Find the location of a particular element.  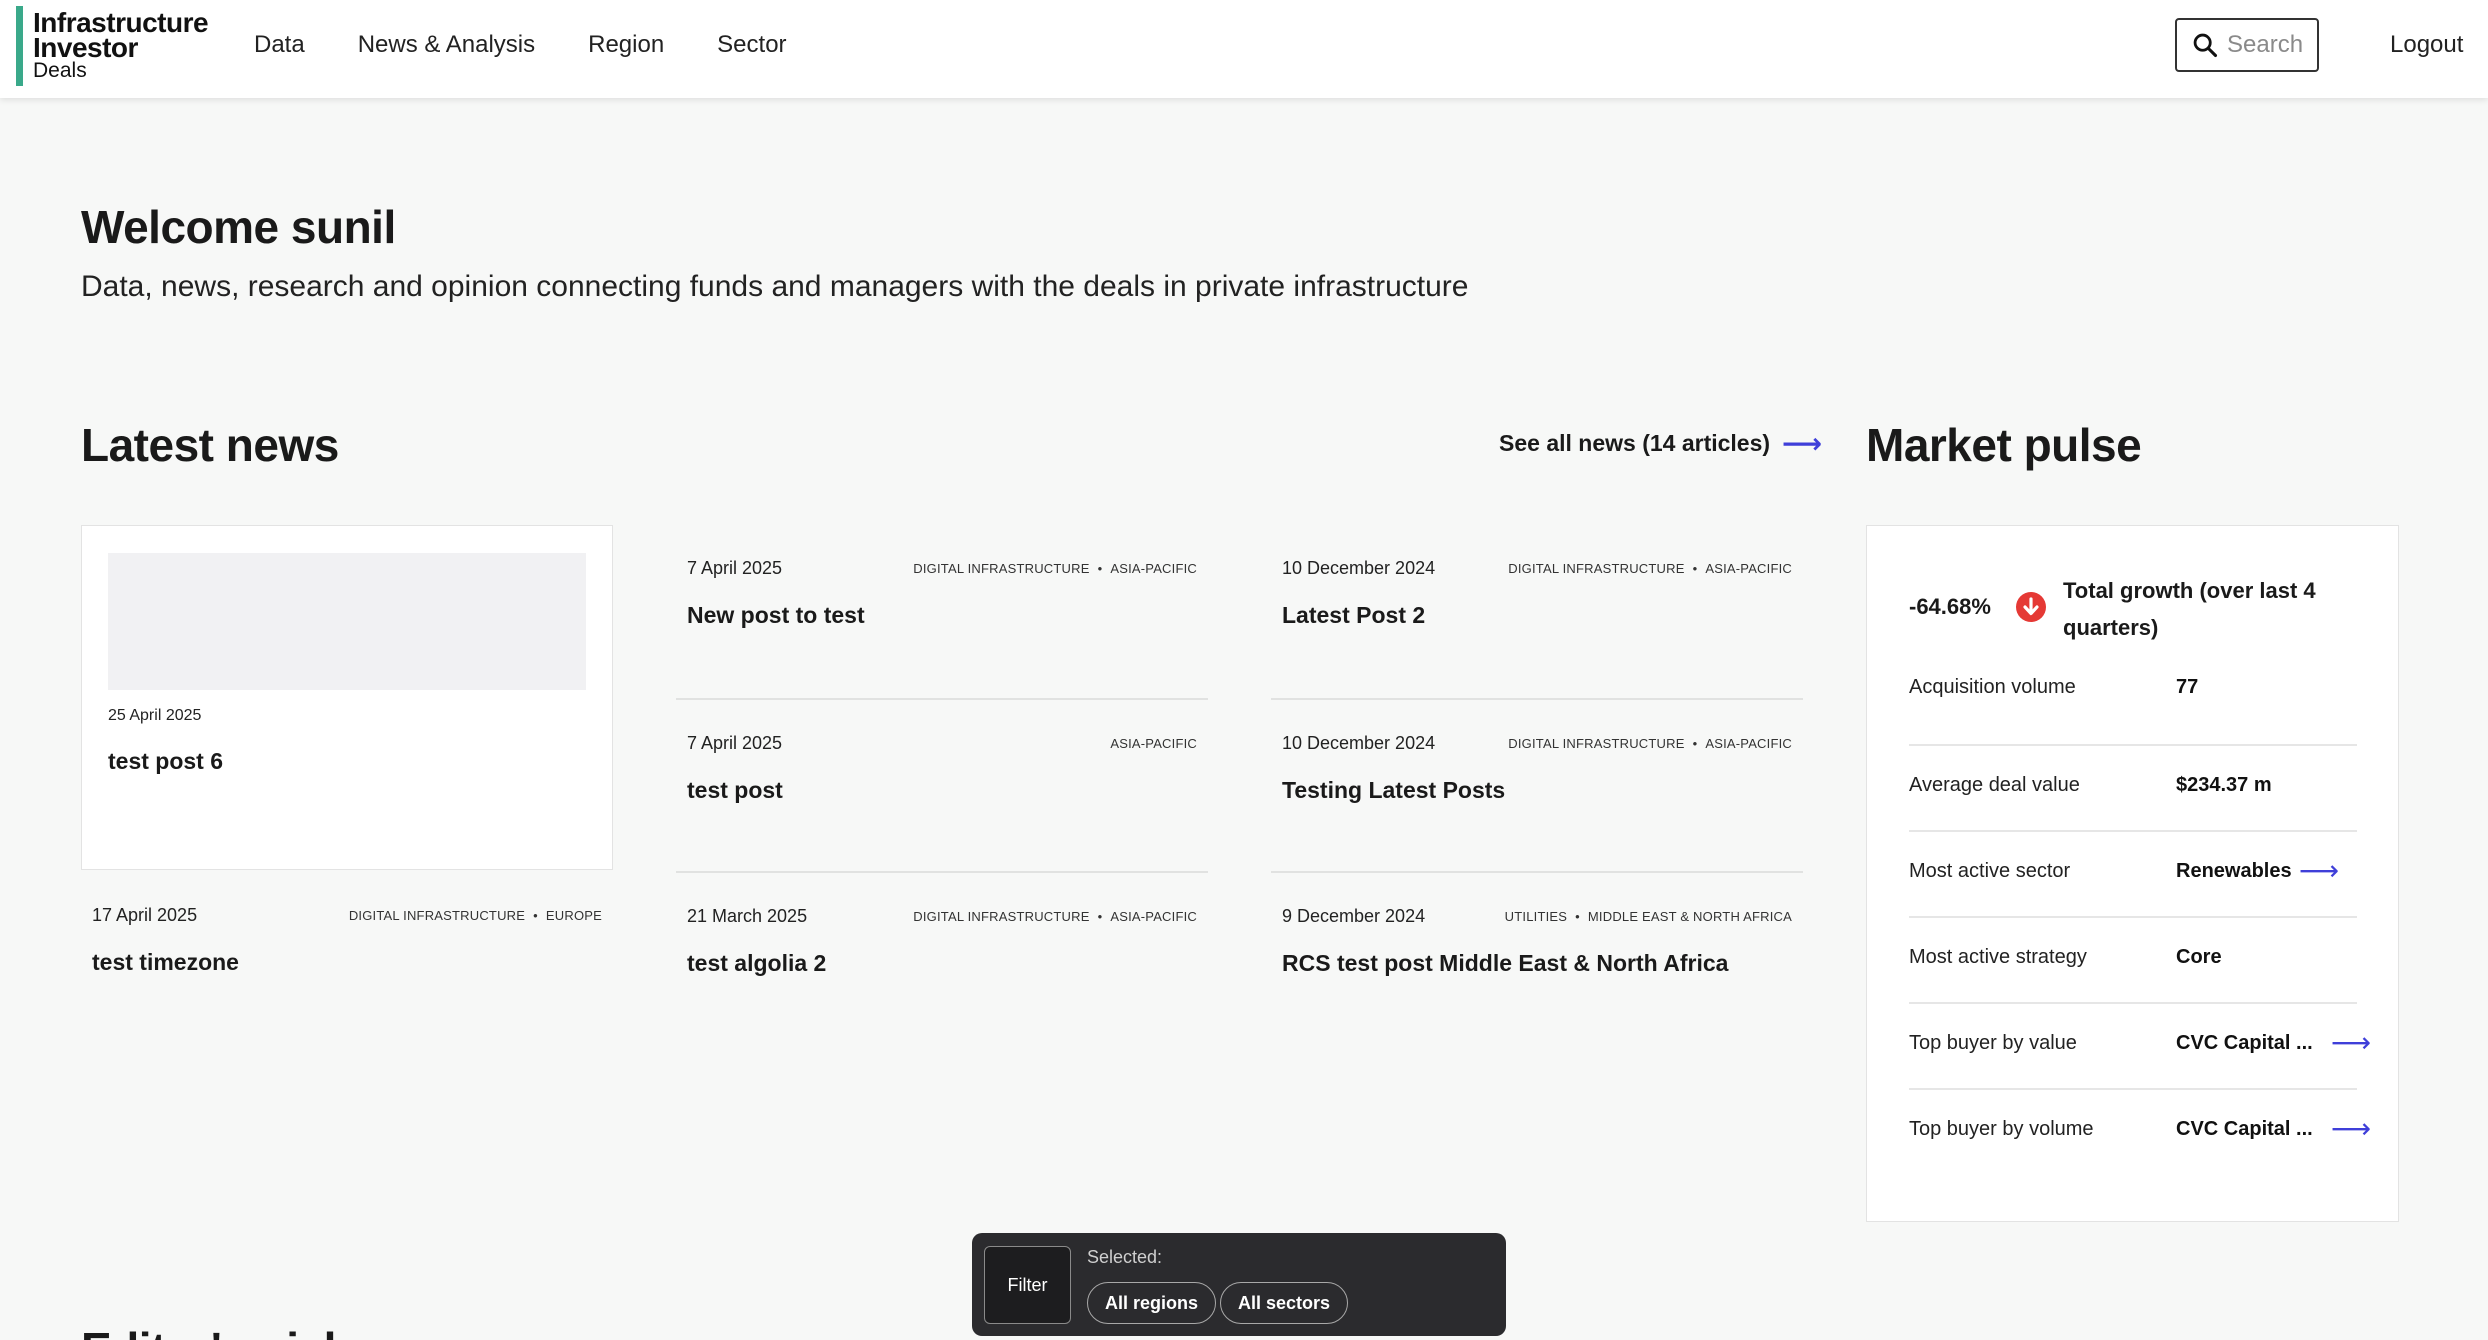

pulse-label: Most active sector is located at coordinates (1990, 871).